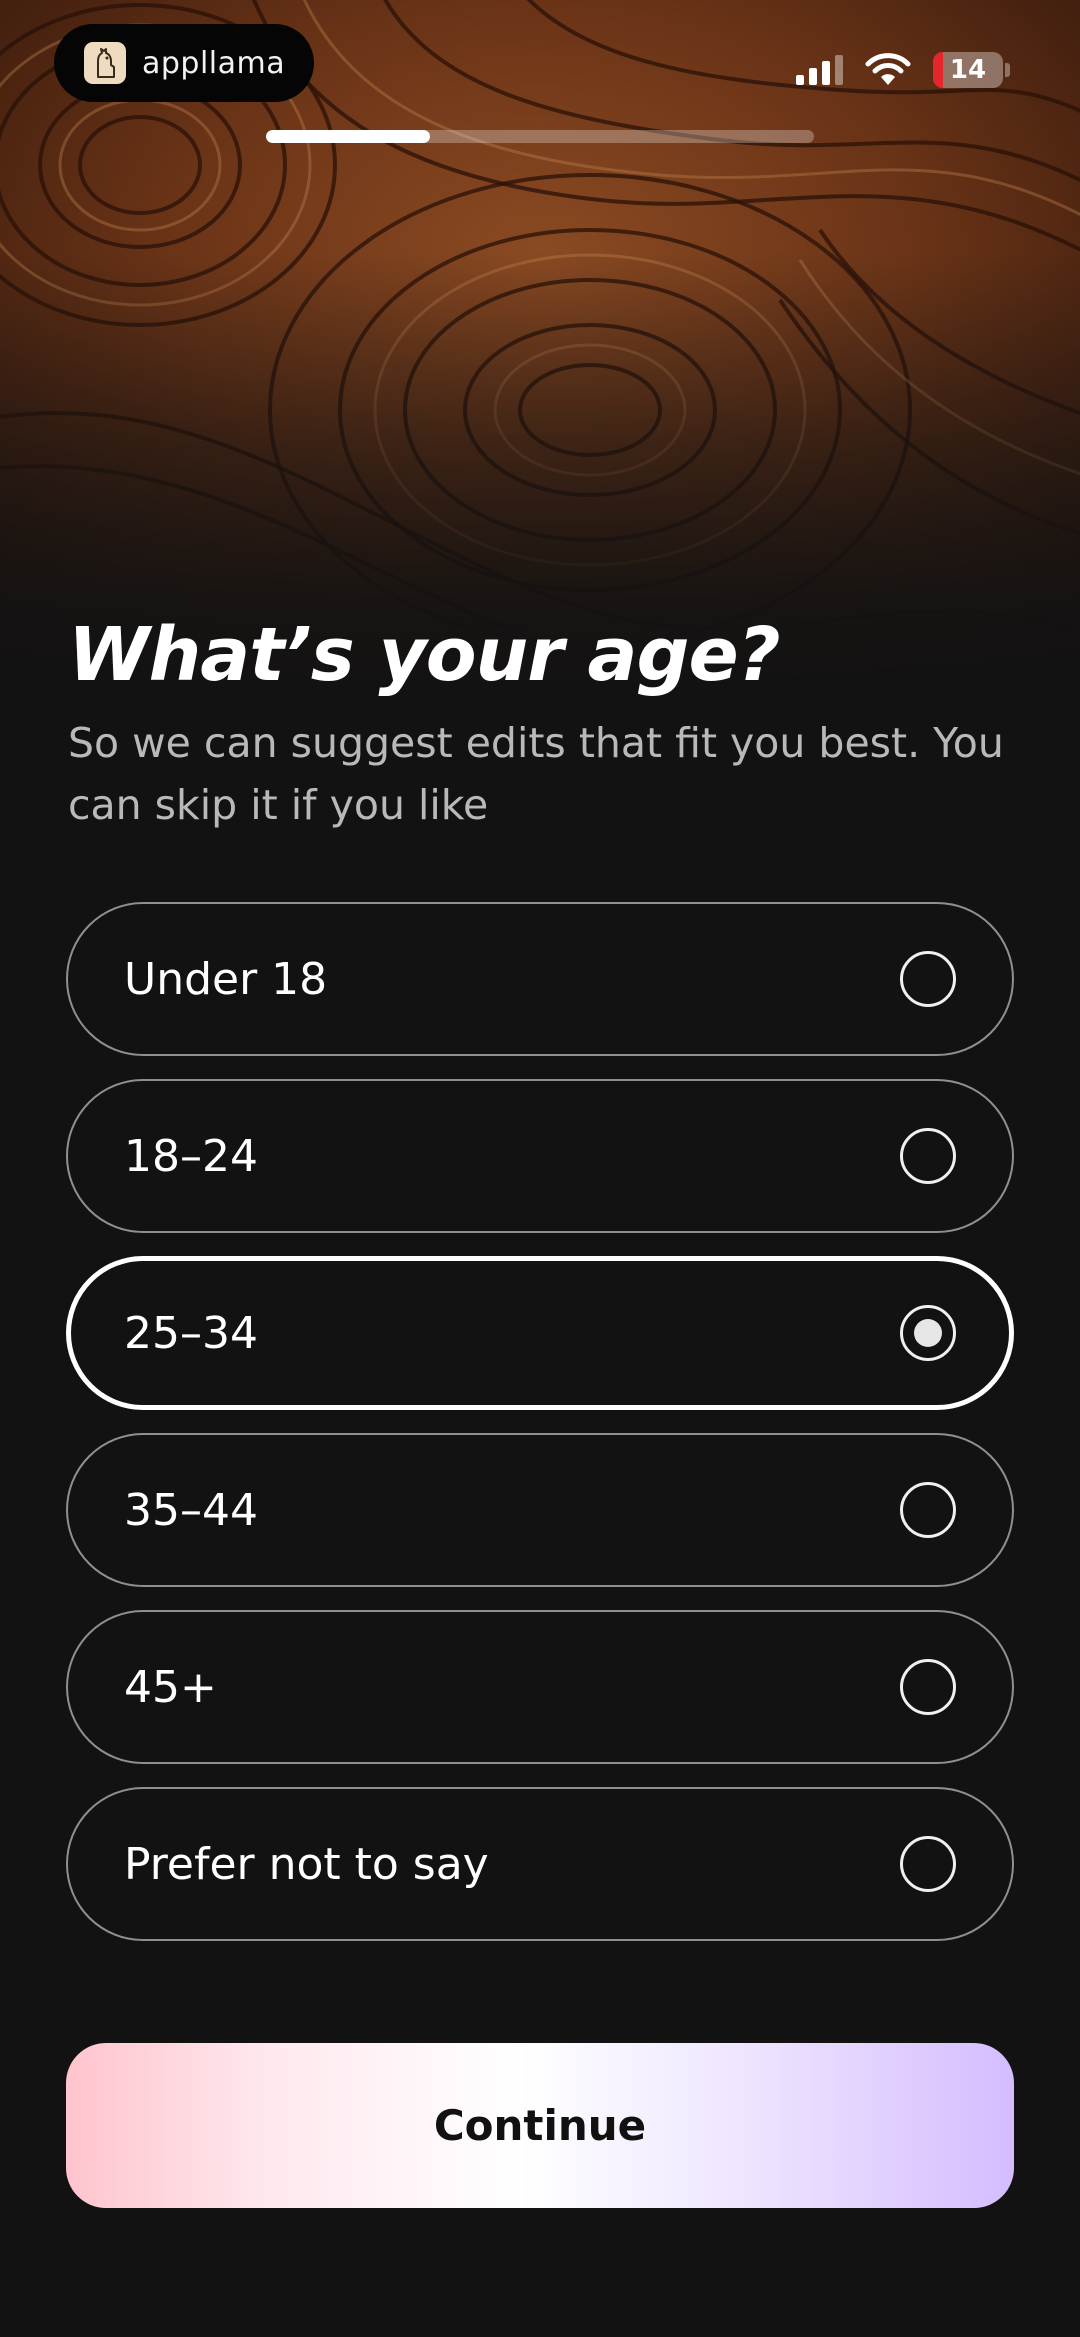 The height and width of the screenshot is (2337, 1080). Describe the element at coordinates (540, 1156) in the screenshot. I see `age-option-18-24: 18–24` at that location.